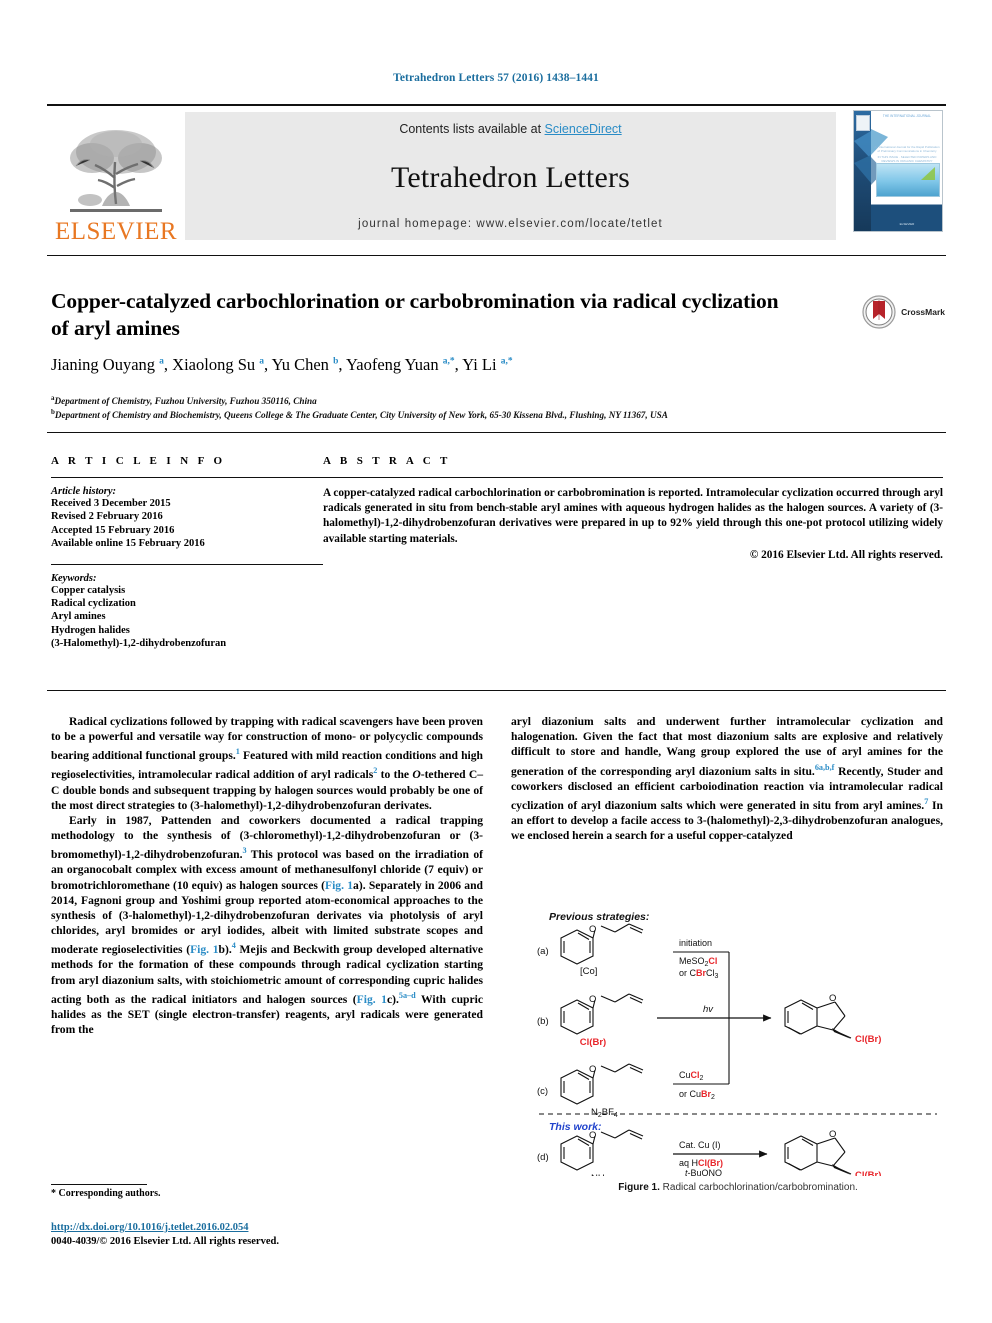 The width and height of the screenshot is (992, 1323). What do you see at coordinates (639, 1187) in the screenshot?
I see `figure-caption-number: Figure 1.` at bounding box center [639, 1187].